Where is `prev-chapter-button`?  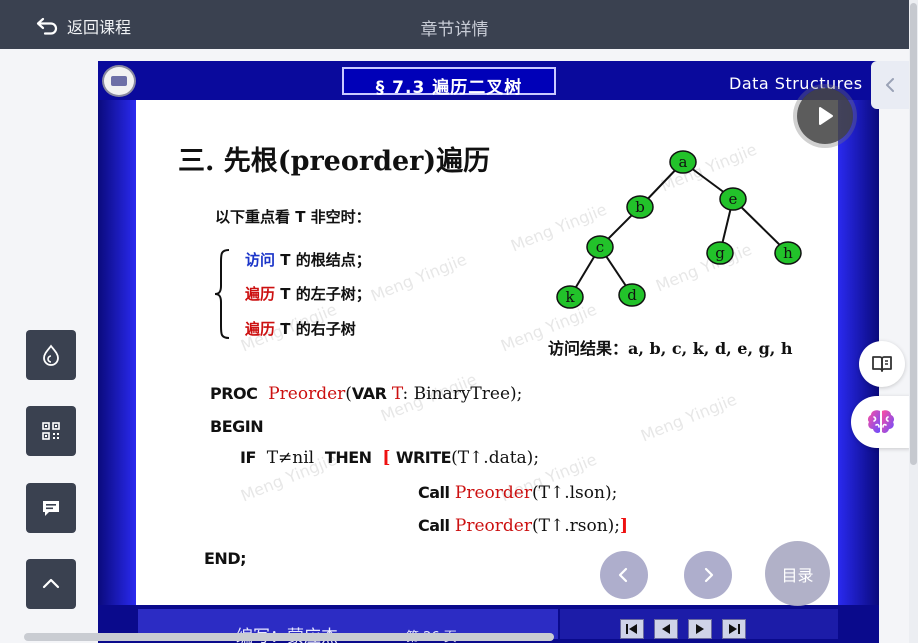
prev-chapter-button is located at coordinates (624, 575).